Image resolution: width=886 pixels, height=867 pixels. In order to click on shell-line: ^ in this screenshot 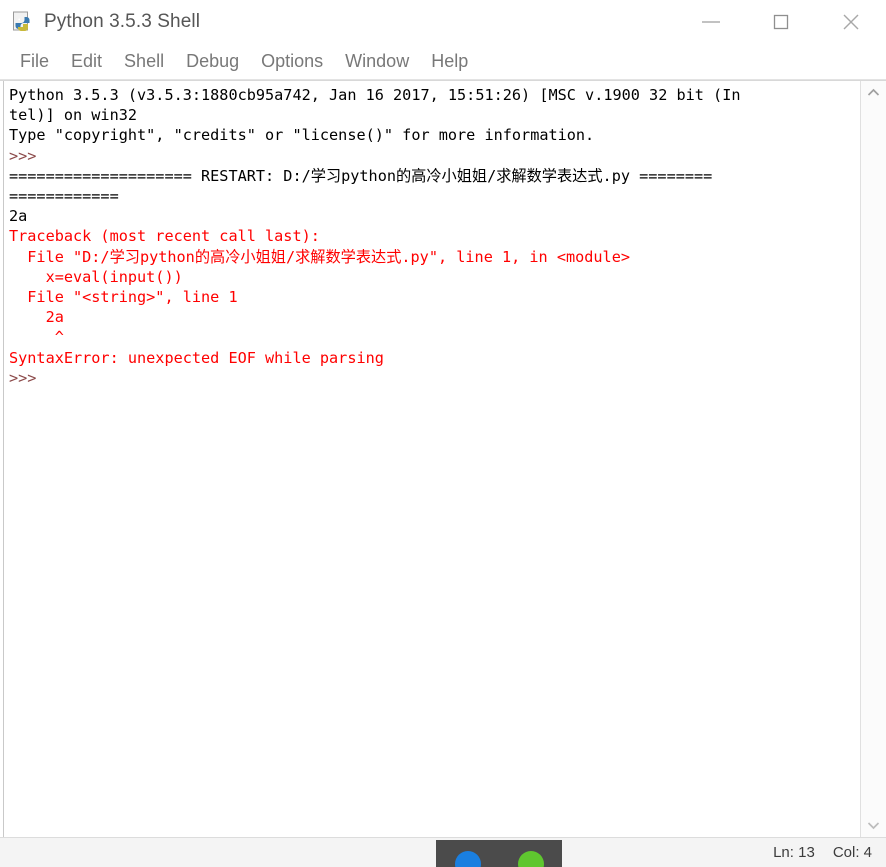, I will do `click(36, 337)`.